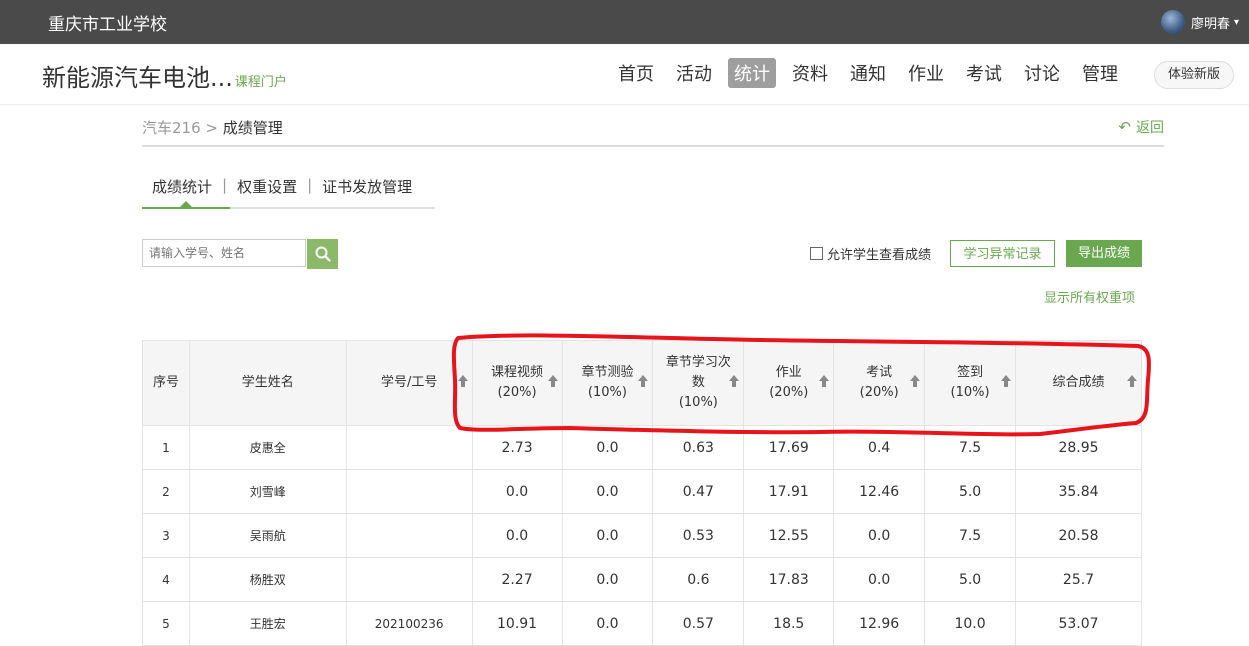  What do you see at coordinates (789, 579) in the screenshot?
I see `table-cell: 17.83` at bounding box center [789, 579].